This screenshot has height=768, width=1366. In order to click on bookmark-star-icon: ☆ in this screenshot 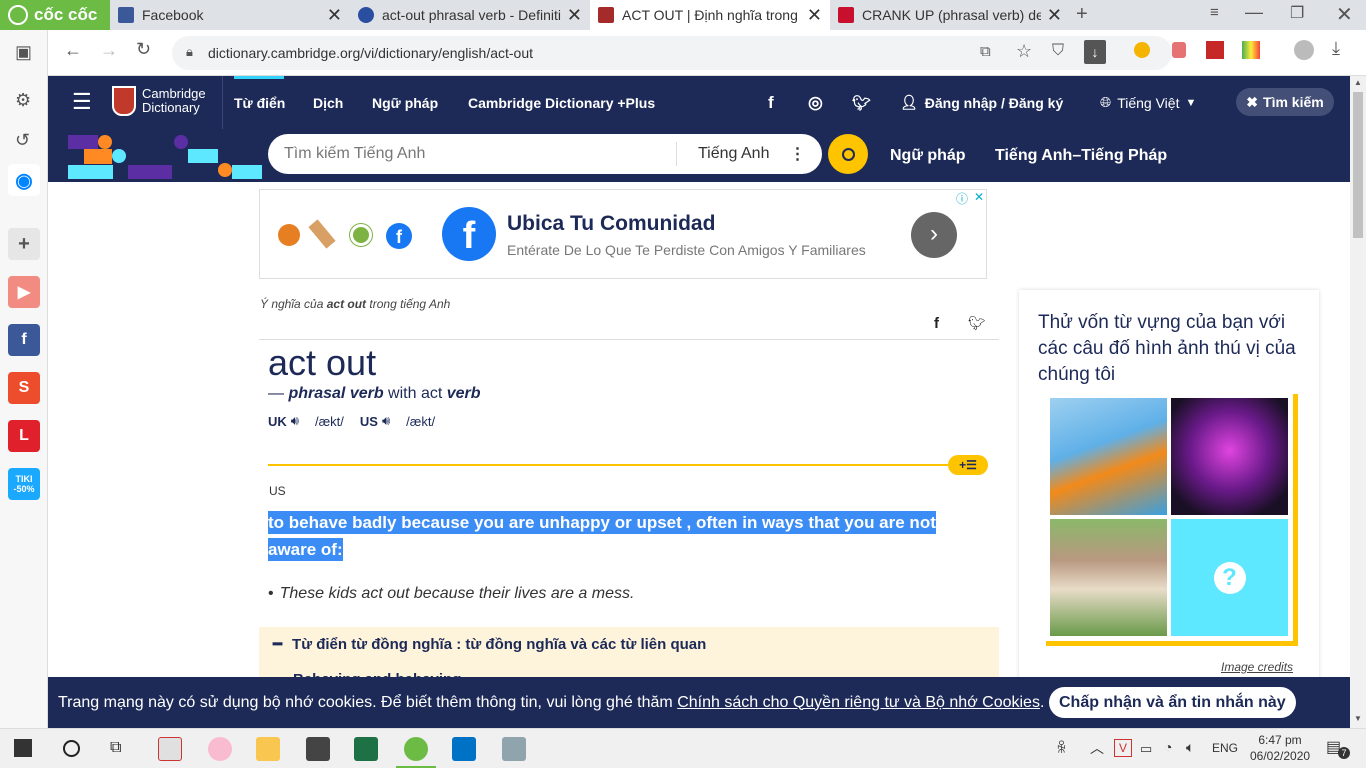, I will do `click(1024, 51)`.